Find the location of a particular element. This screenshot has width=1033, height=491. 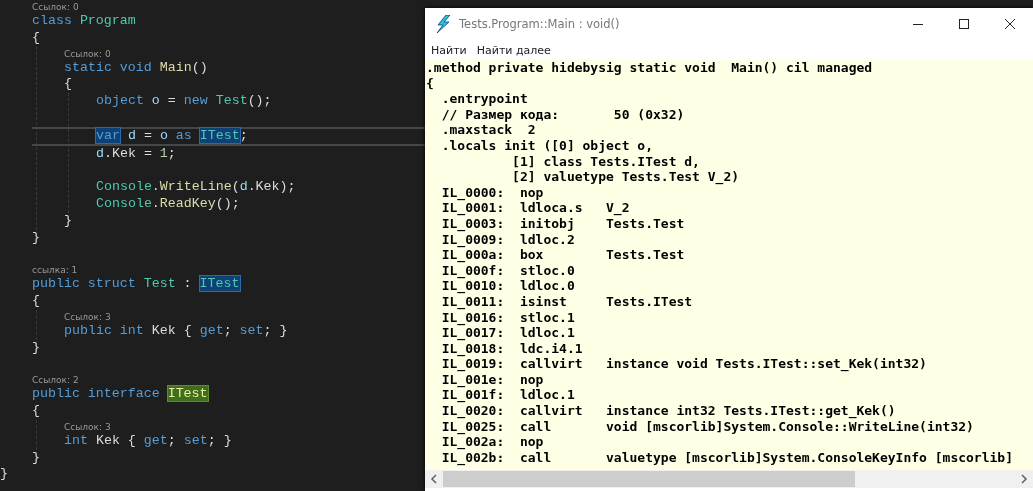

il-code-line: IL_0018: ldc.i4.1 is located at coordinates (512, 348).